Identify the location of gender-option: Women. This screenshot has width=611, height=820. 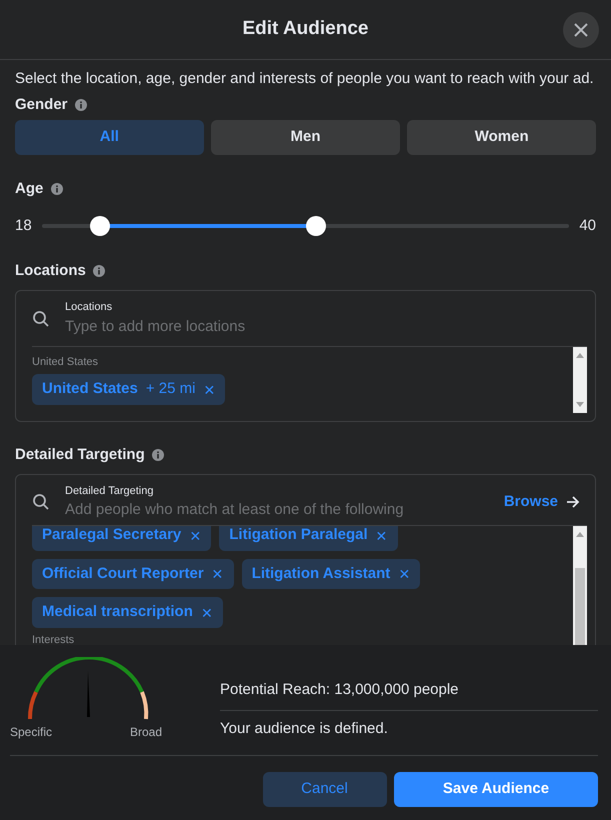
(501, 137).